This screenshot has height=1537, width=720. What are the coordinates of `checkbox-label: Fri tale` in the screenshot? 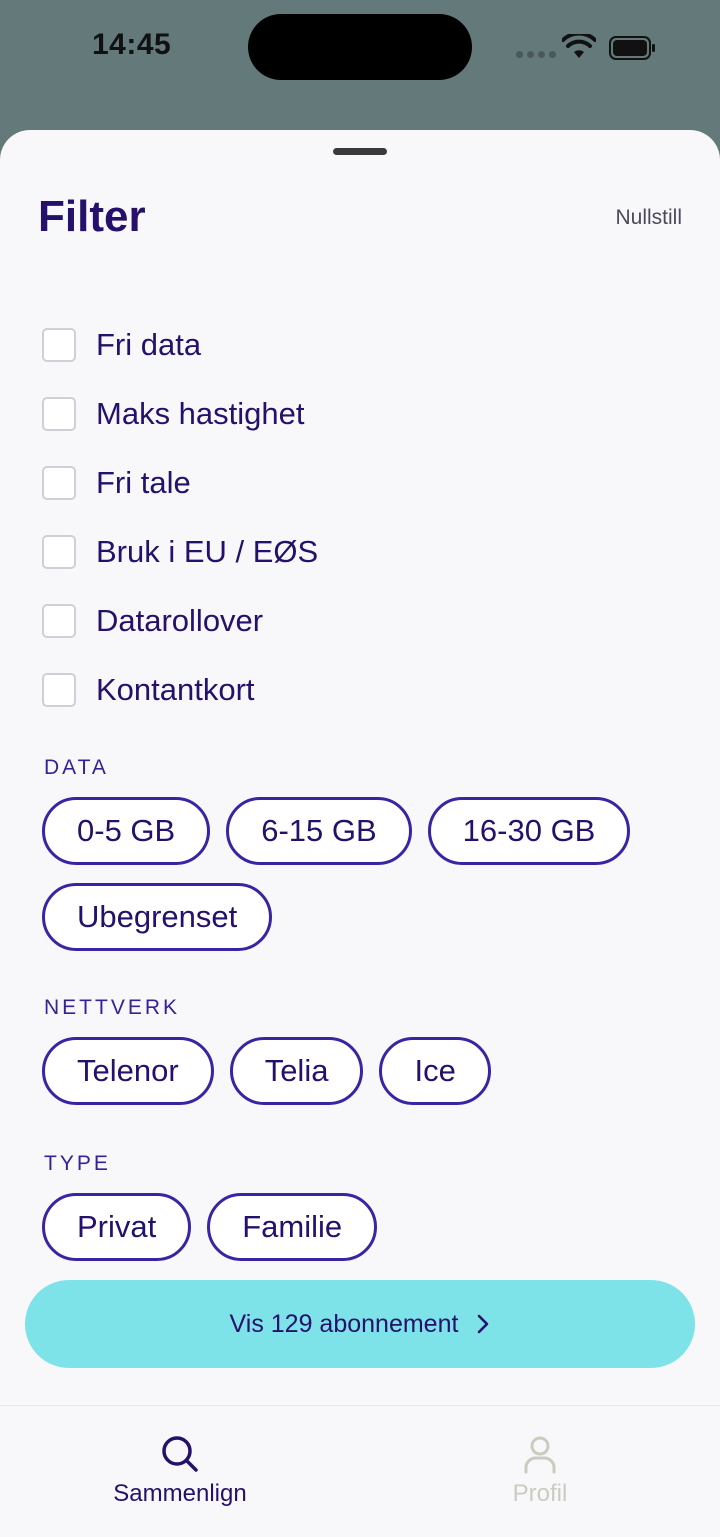 It's located at (143, 482).